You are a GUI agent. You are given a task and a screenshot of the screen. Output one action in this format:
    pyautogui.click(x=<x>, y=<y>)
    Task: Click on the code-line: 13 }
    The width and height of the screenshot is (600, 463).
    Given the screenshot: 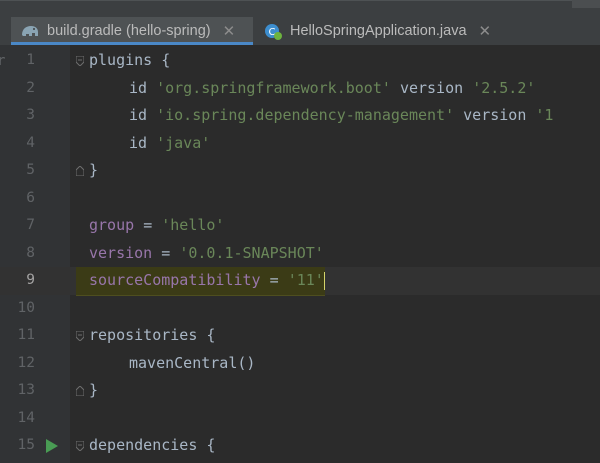 What is the action you would take?
    pyautogui.click(x=300, y=391)
    